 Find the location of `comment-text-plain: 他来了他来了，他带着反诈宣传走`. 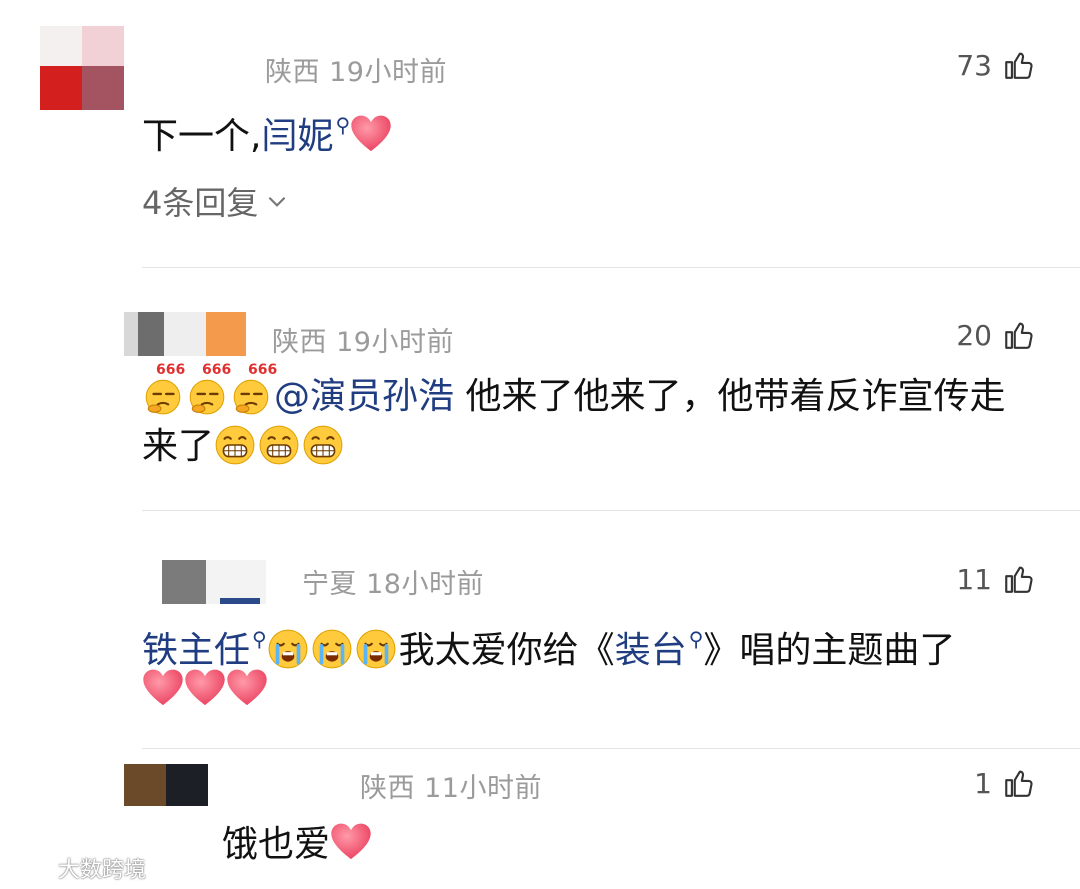

comment-text-plain: 他来了他来了，他带着反诈宣传走 is located at coordinates (730, 396).